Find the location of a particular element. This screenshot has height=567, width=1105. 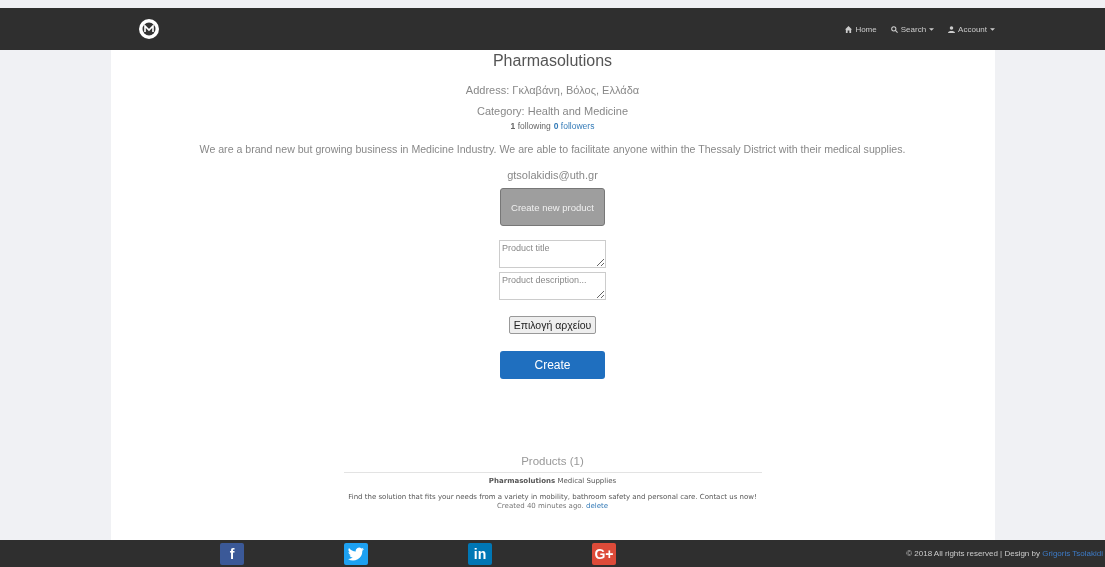

following-count: 1 following is located at coordinates (530, 126).